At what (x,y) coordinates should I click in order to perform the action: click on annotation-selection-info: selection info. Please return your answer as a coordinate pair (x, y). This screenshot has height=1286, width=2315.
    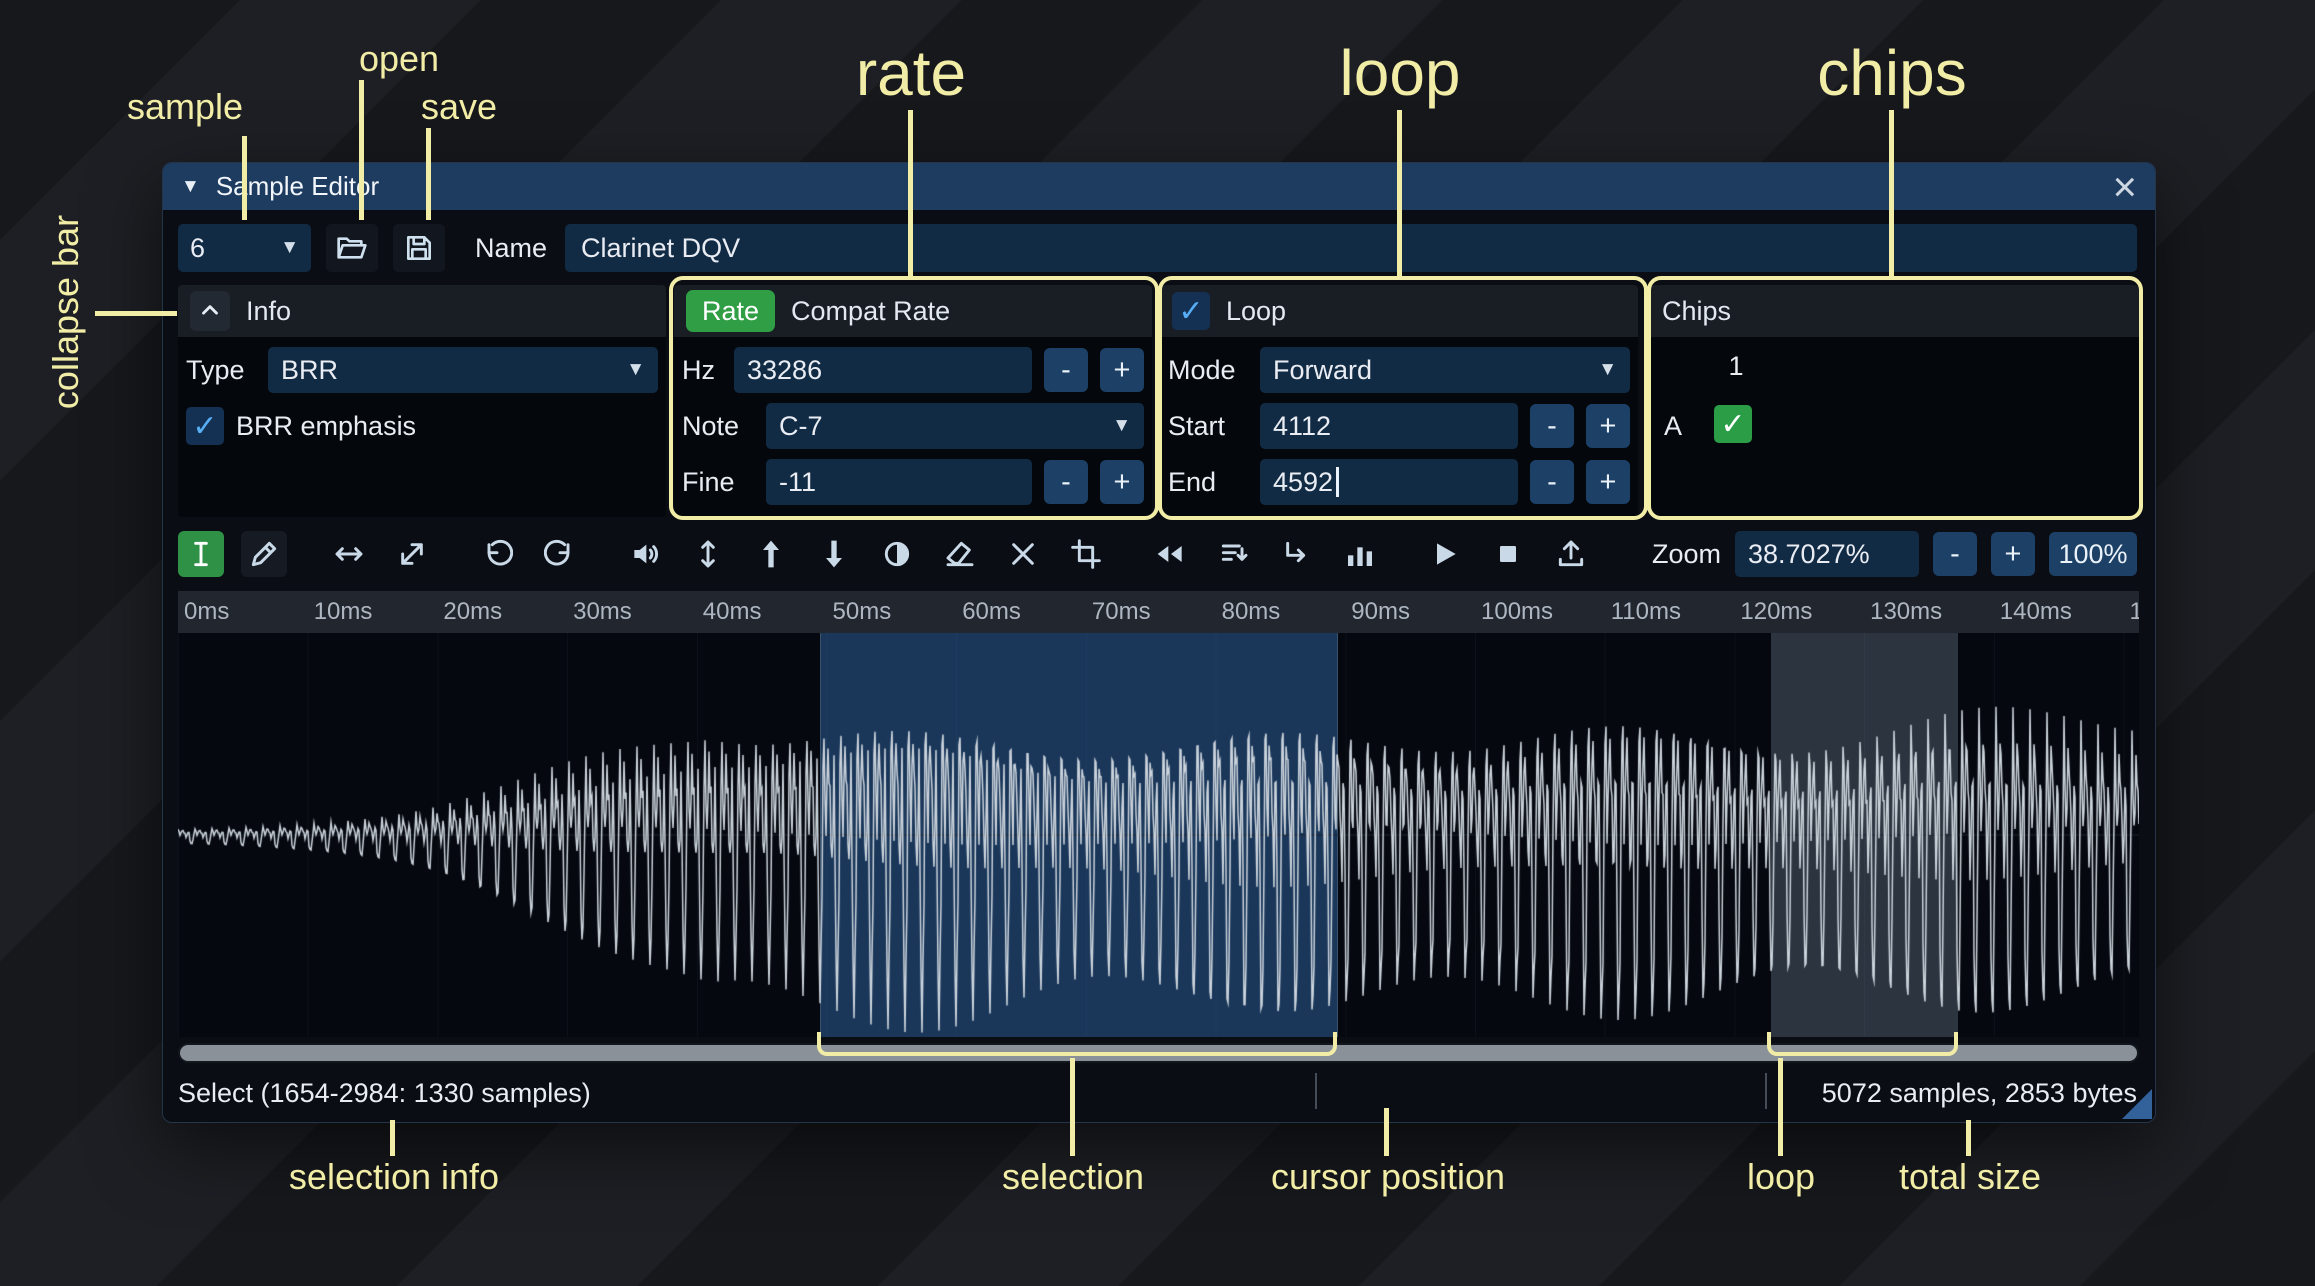
    Looking at the image, I should click on (394, 1176).